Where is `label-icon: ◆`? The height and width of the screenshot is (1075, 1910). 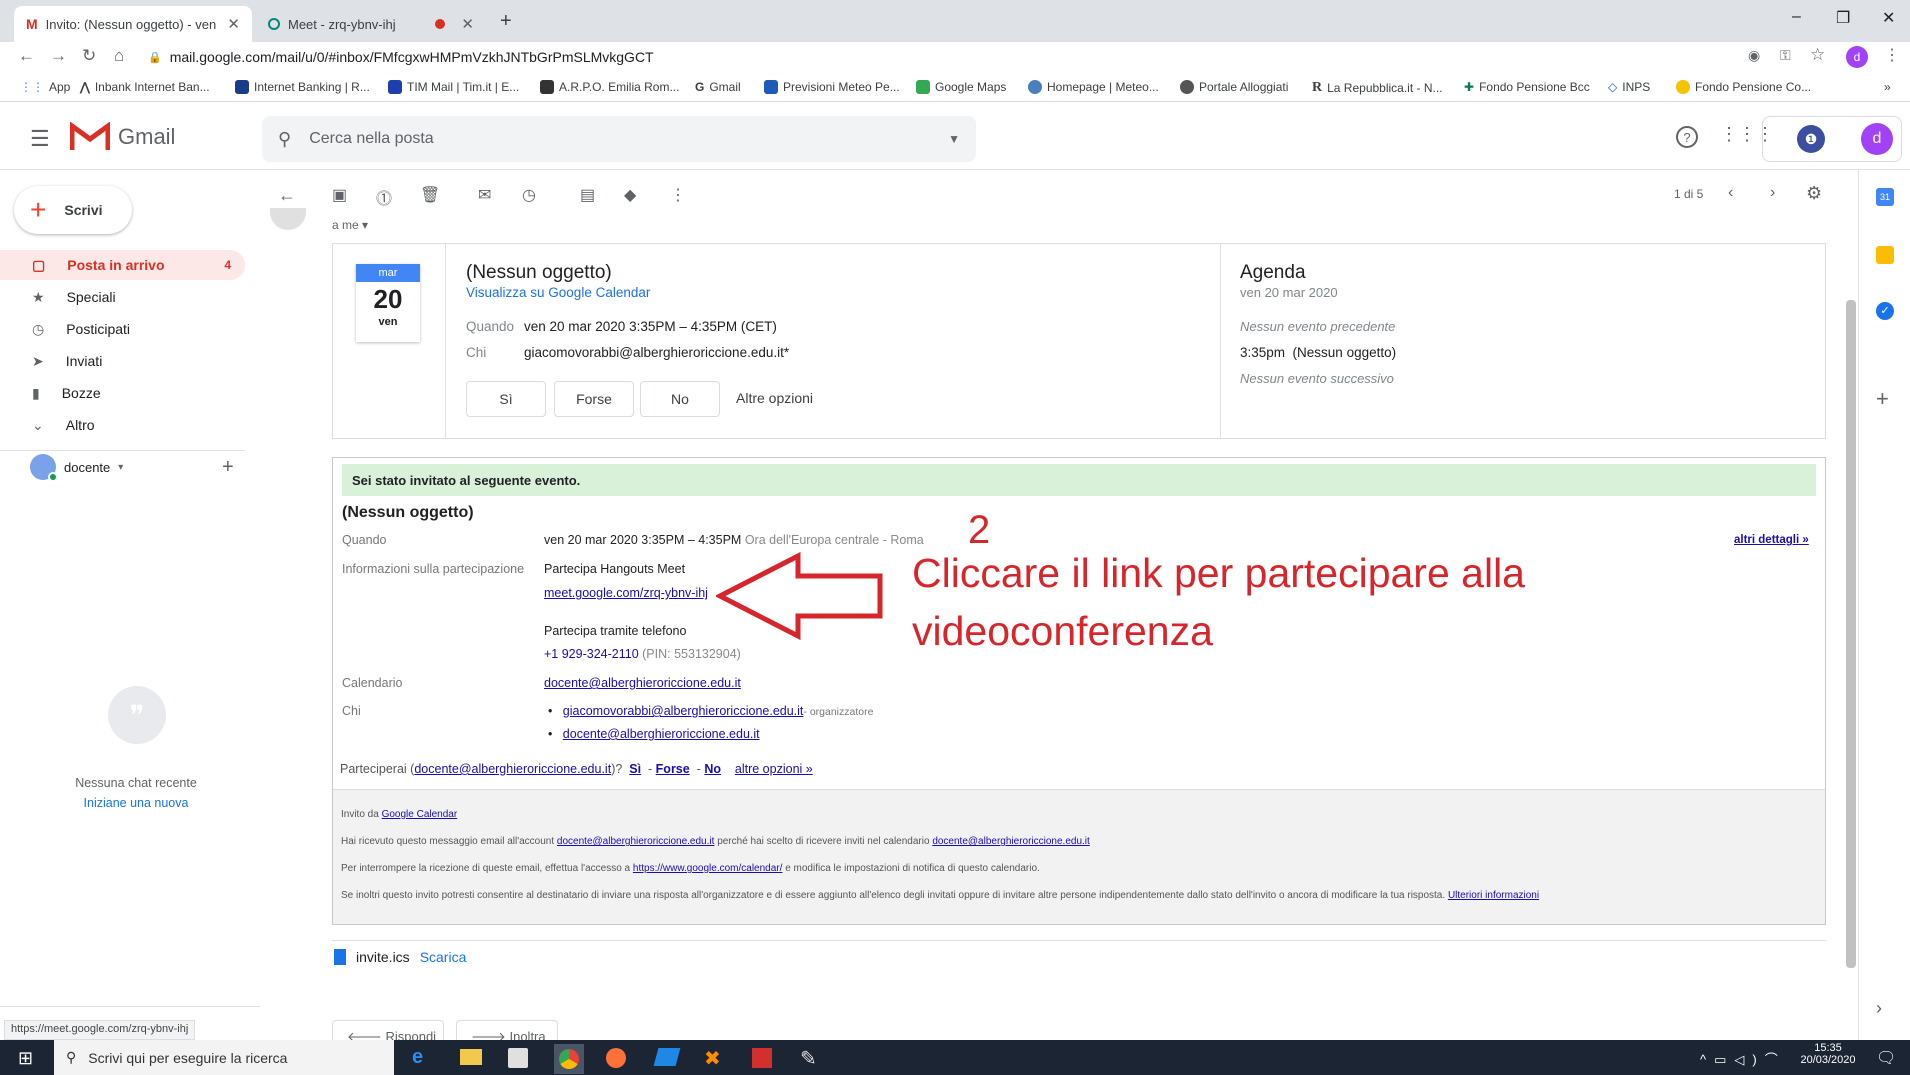 label-icon: ◆ is located at coordinates (630, 195).